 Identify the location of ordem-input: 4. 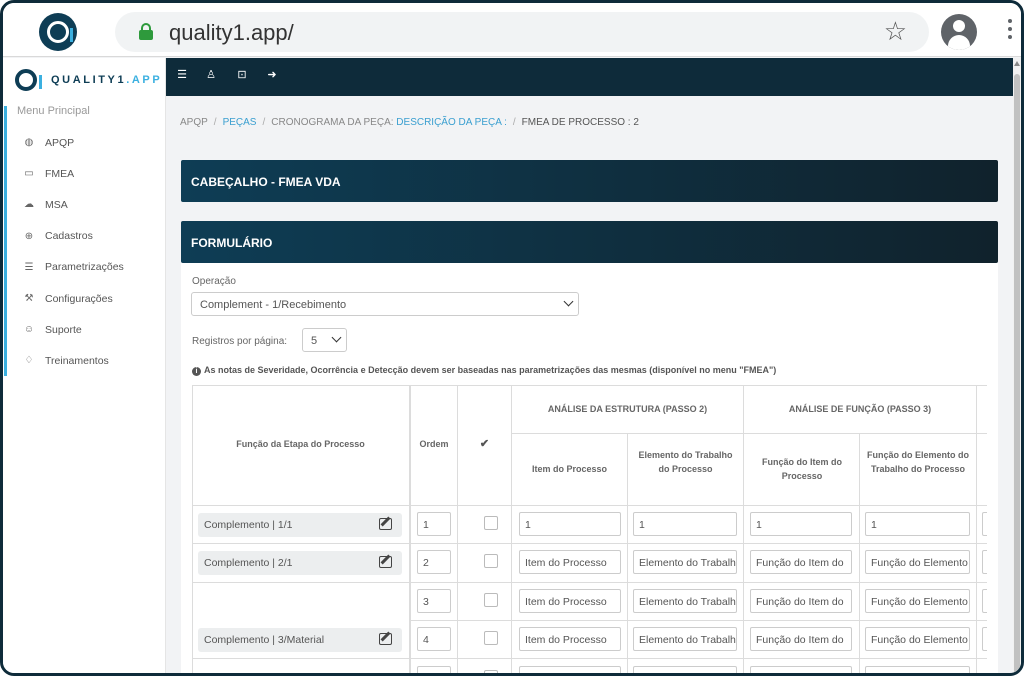
(434, 639).